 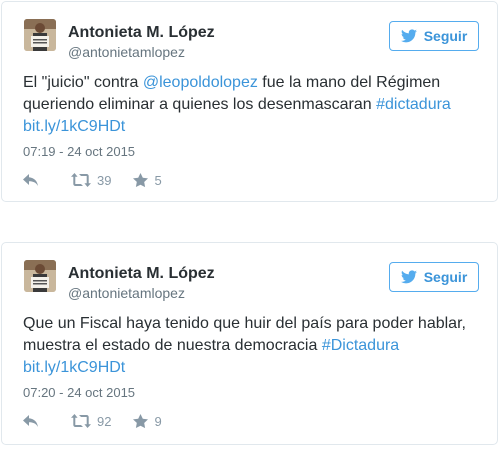 I want to click on retweet-button: 39, so click(x=91, y=180).